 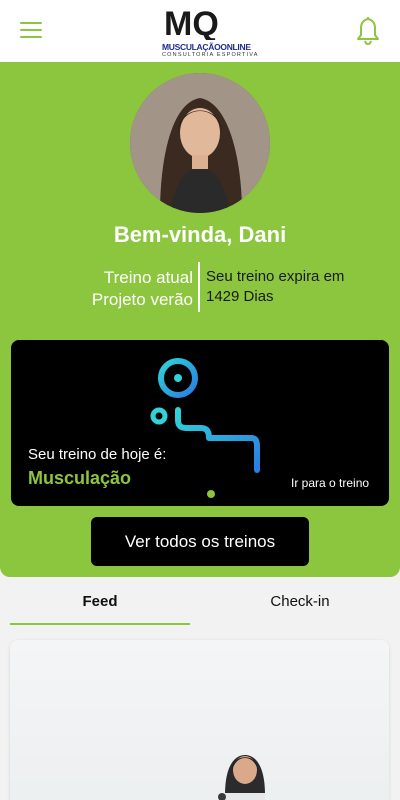 What do you see at coordinates (142, 299) in the screenshot?
I see `plan-name: Projeto verão` at bounding box center [142, 299].